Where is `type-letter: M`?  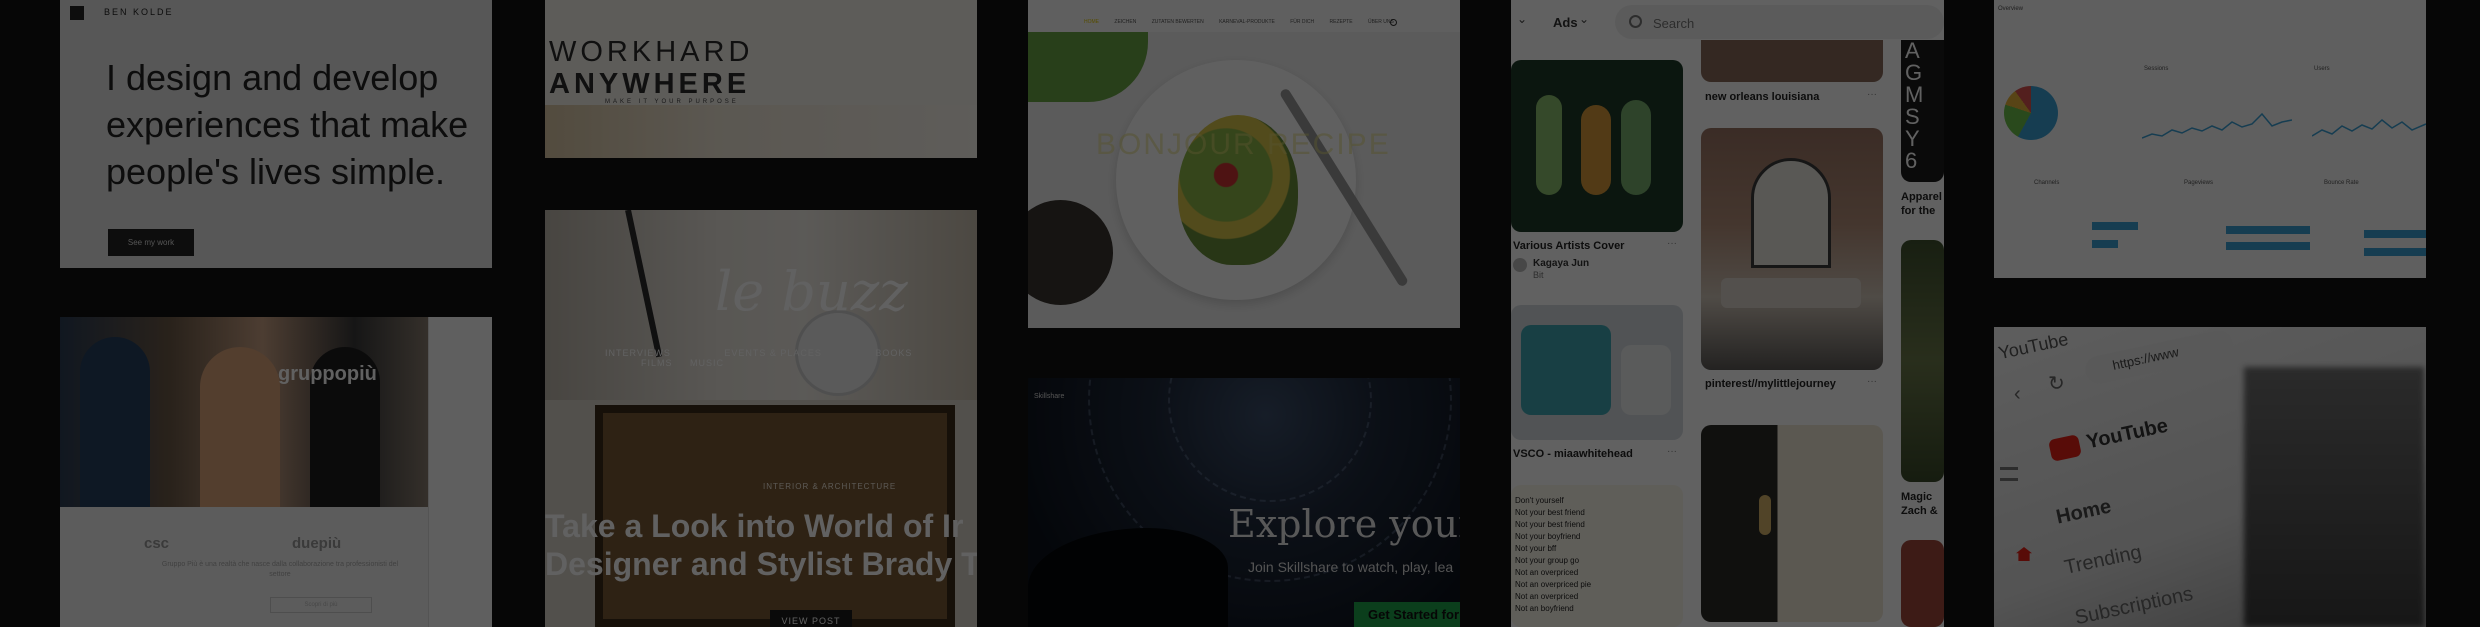 type-letter: M is located at coordinates (1914, 94).